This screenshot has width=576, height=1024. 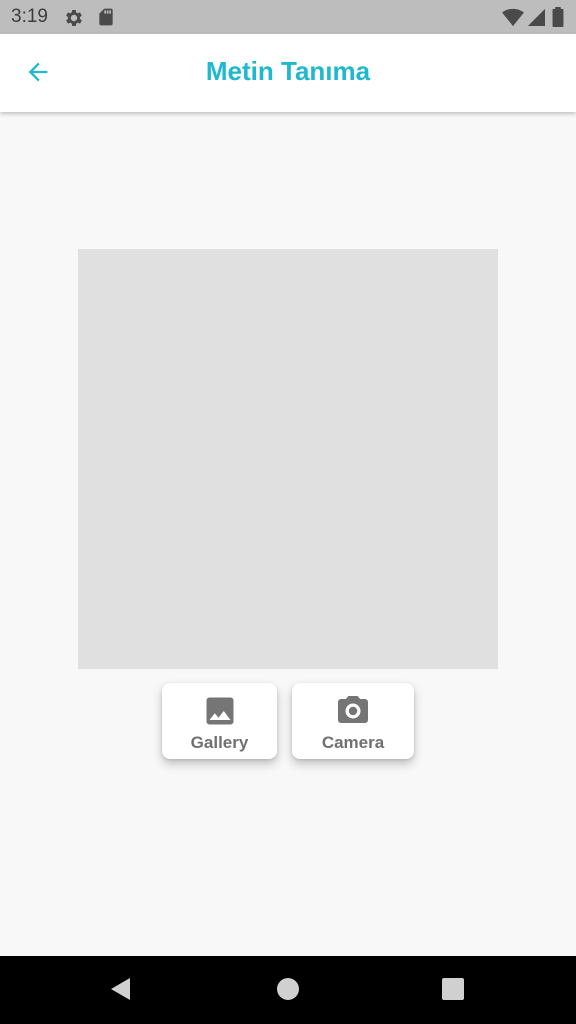 I want to click on system-nav-bar, so click(x=288, y=990).